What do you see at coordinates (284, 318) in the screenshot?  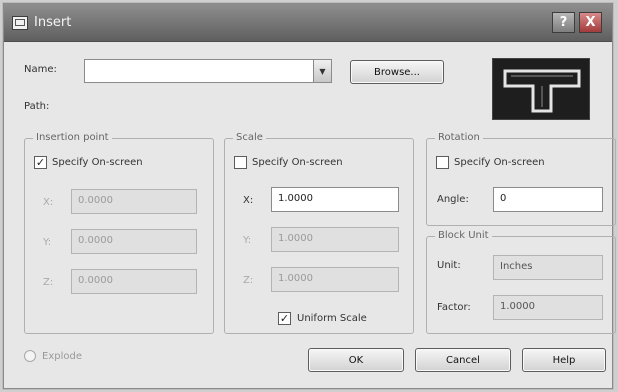 I see `uniform-scale-checkbox: ✓` at bounding box center [284, 318].